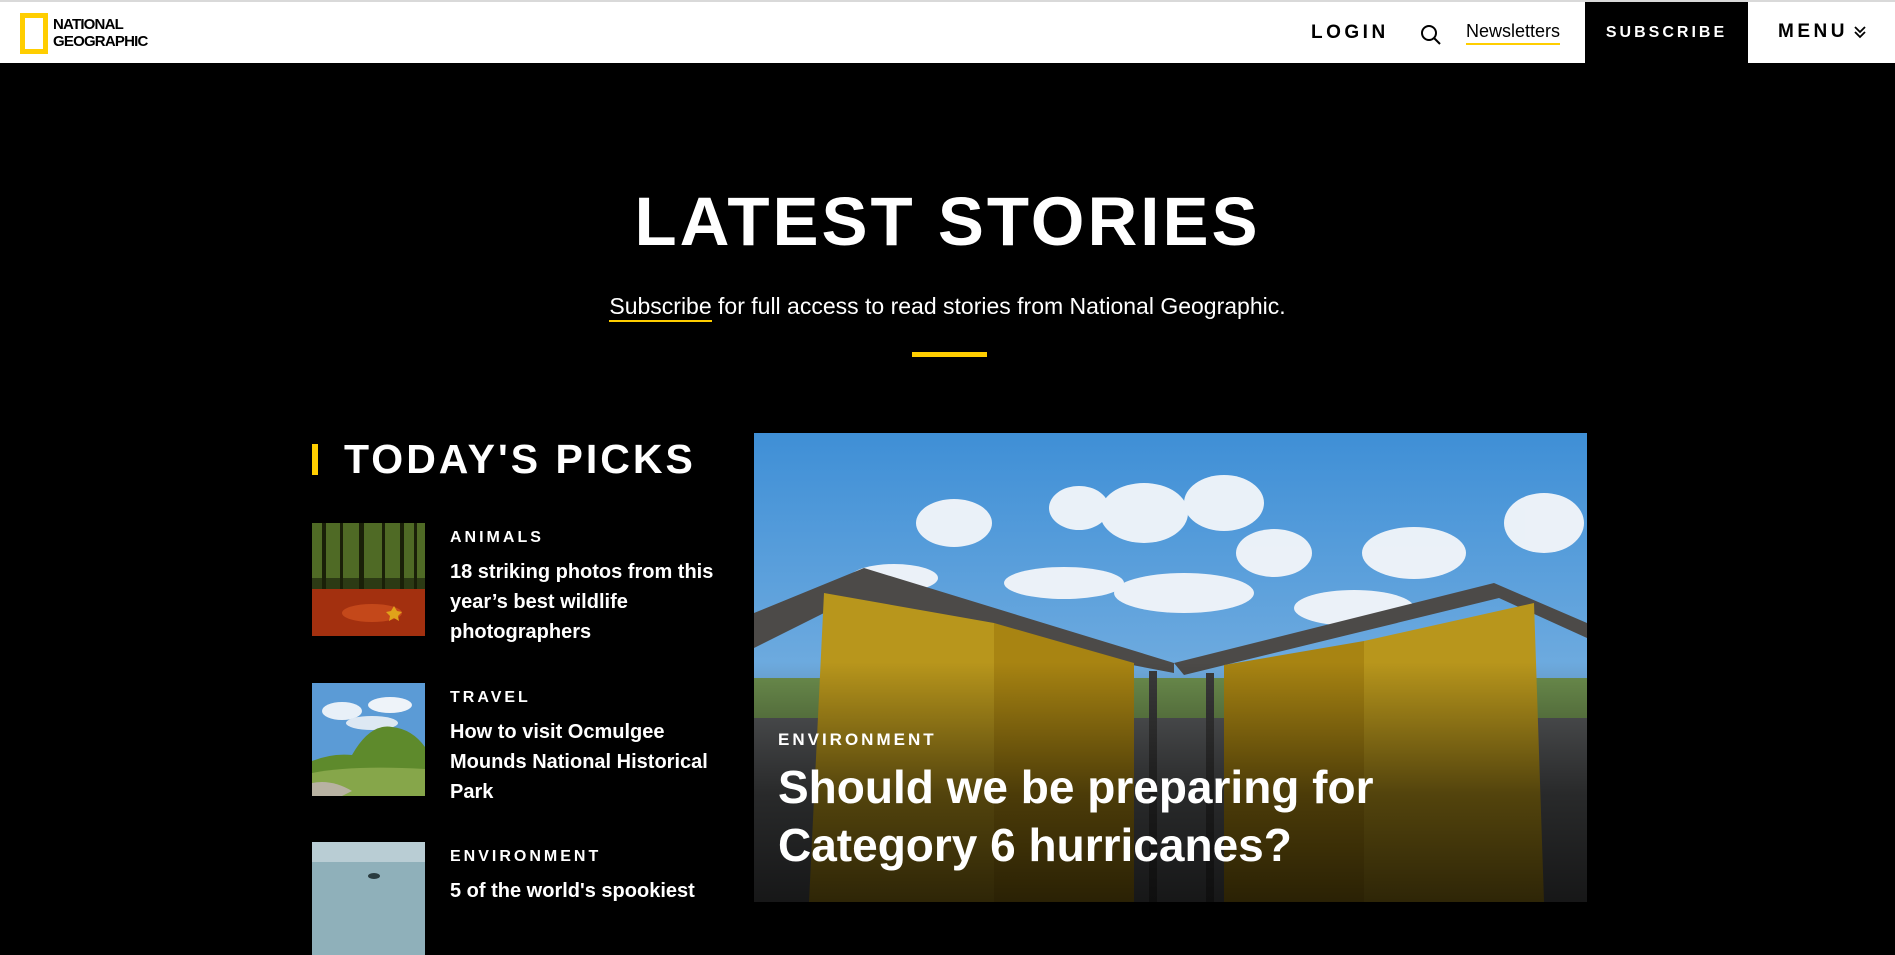  What do you see at coordinates (526, 856) in the screenshot?
I see `pick-category: ENVIRONMENT` at bounding box center [526, 856].